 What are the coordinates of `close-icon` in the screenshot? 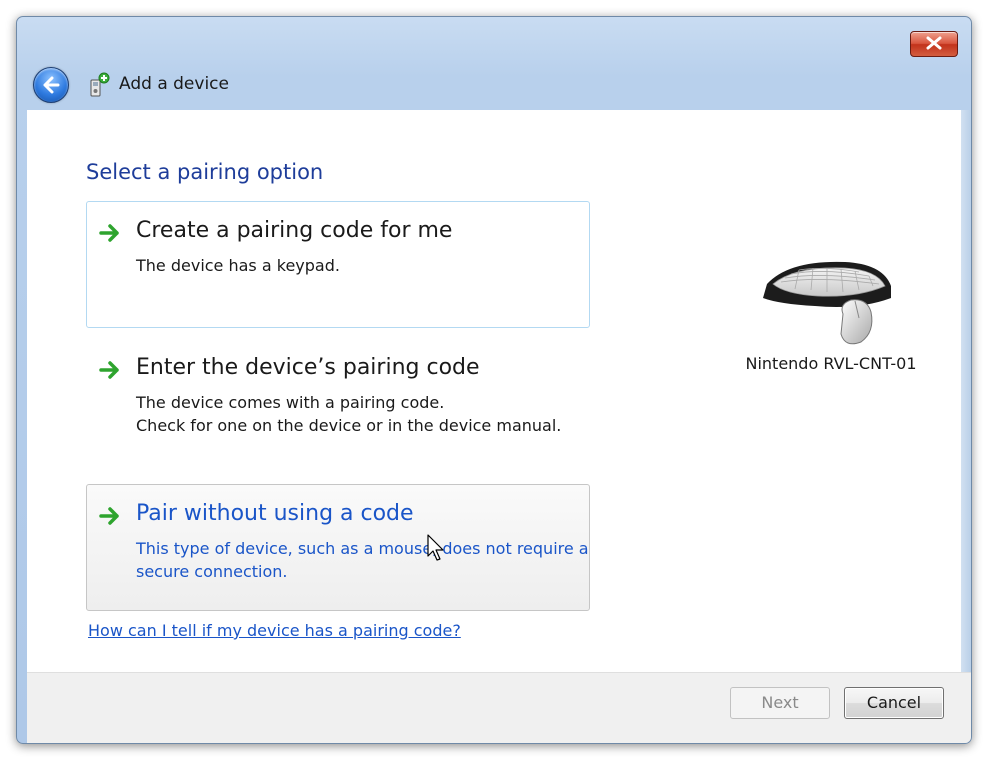 It's located at (934, 43).